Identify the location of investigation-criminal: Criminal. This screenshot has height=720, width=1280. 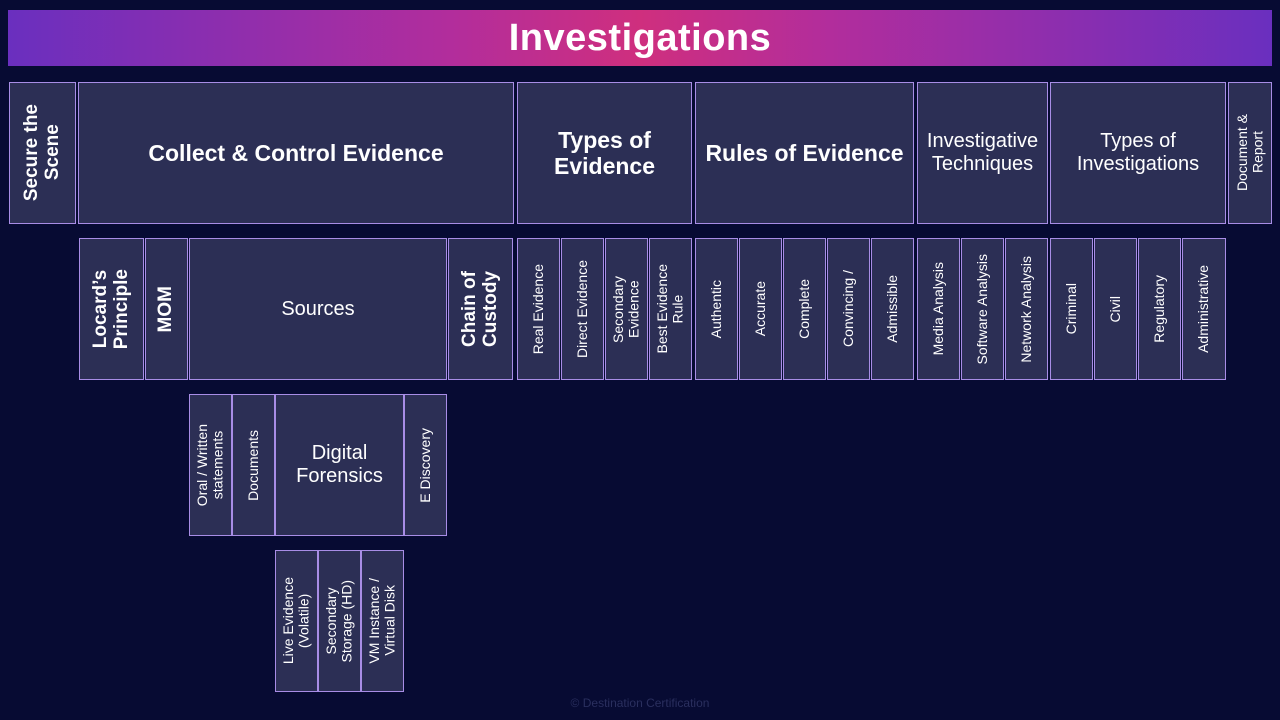
(1071, 309).